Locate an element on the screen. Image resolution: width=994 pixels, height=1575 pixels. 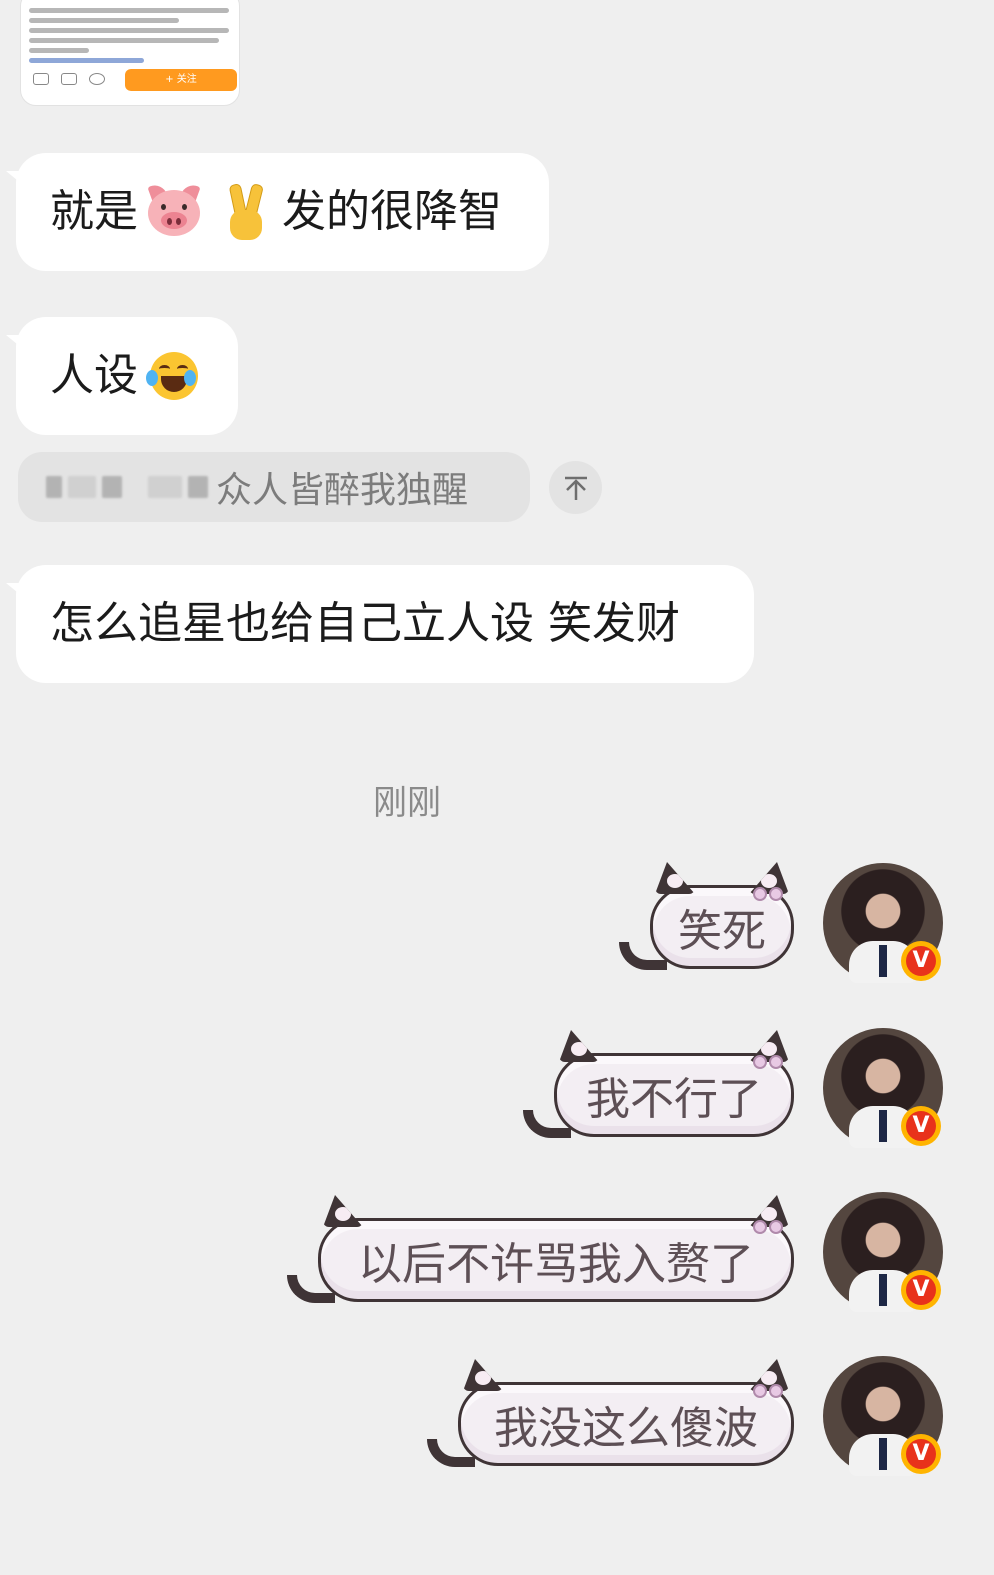
message-text: 笑死 is located at coordinates (722, 931).